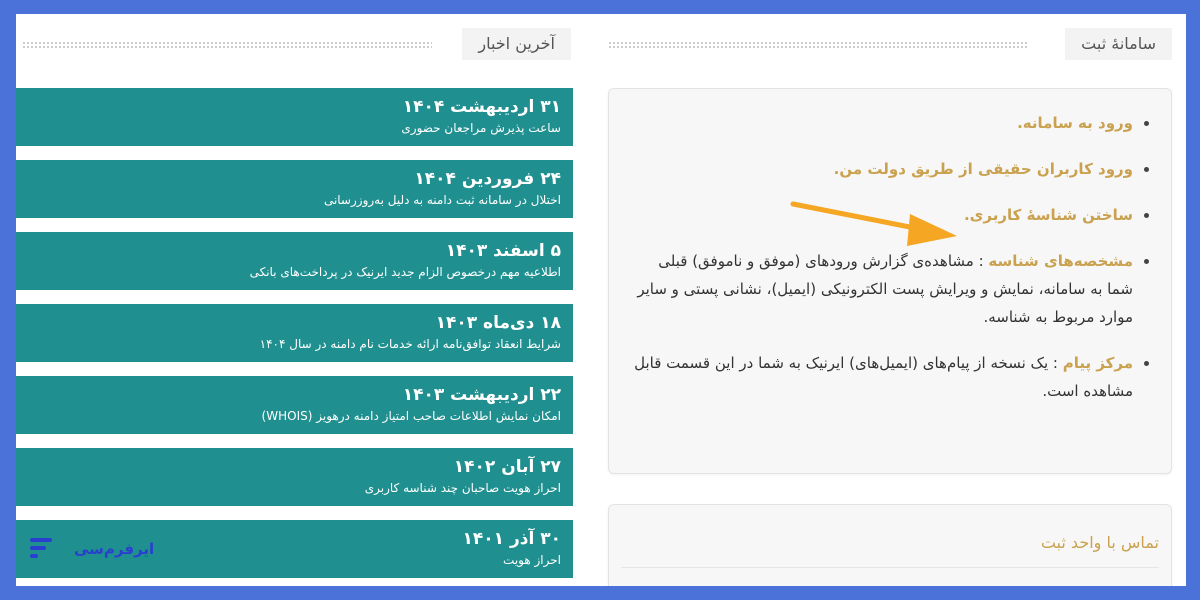 The height and width of the screenshot is (600, 1200). I want to click on divider, so click(890, 567).